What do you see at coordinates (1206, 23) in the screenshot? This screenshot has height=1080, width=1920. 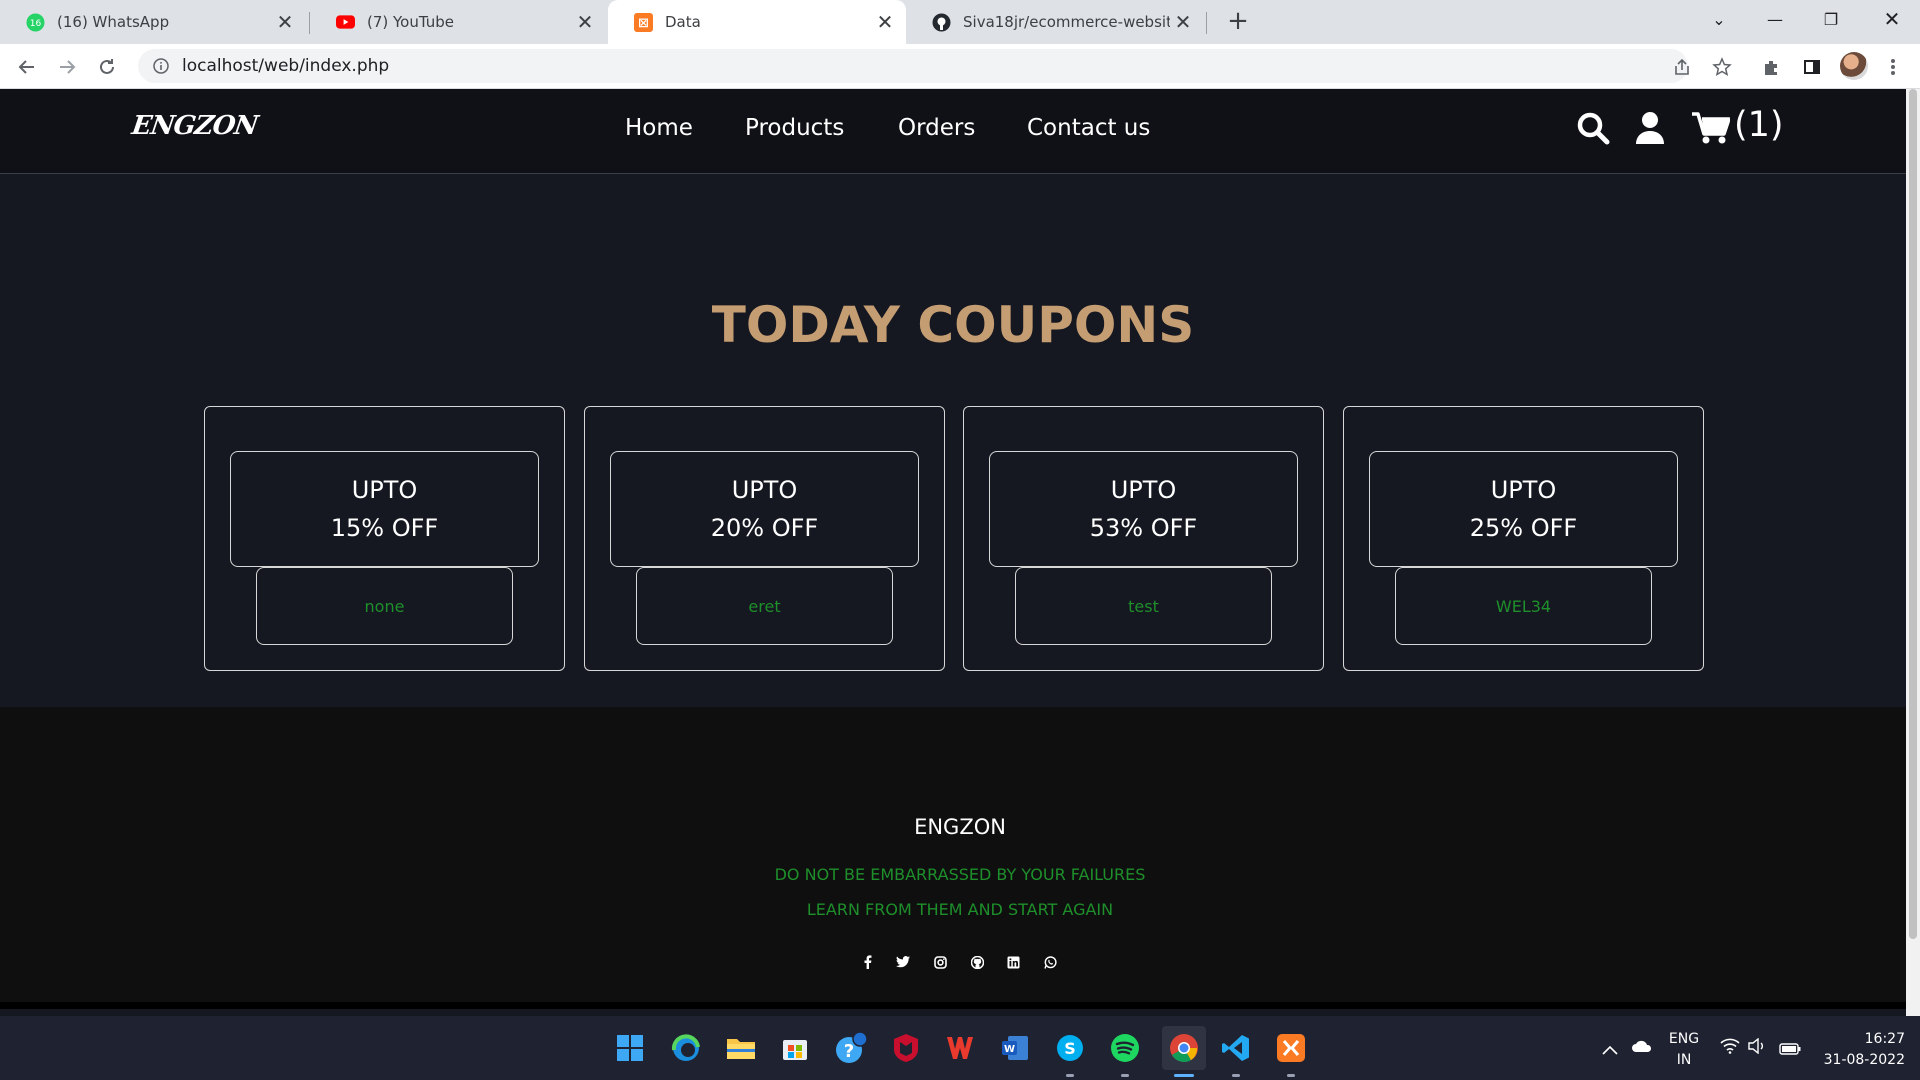 I see `tab-divider` at bounding box center [1206, 23].